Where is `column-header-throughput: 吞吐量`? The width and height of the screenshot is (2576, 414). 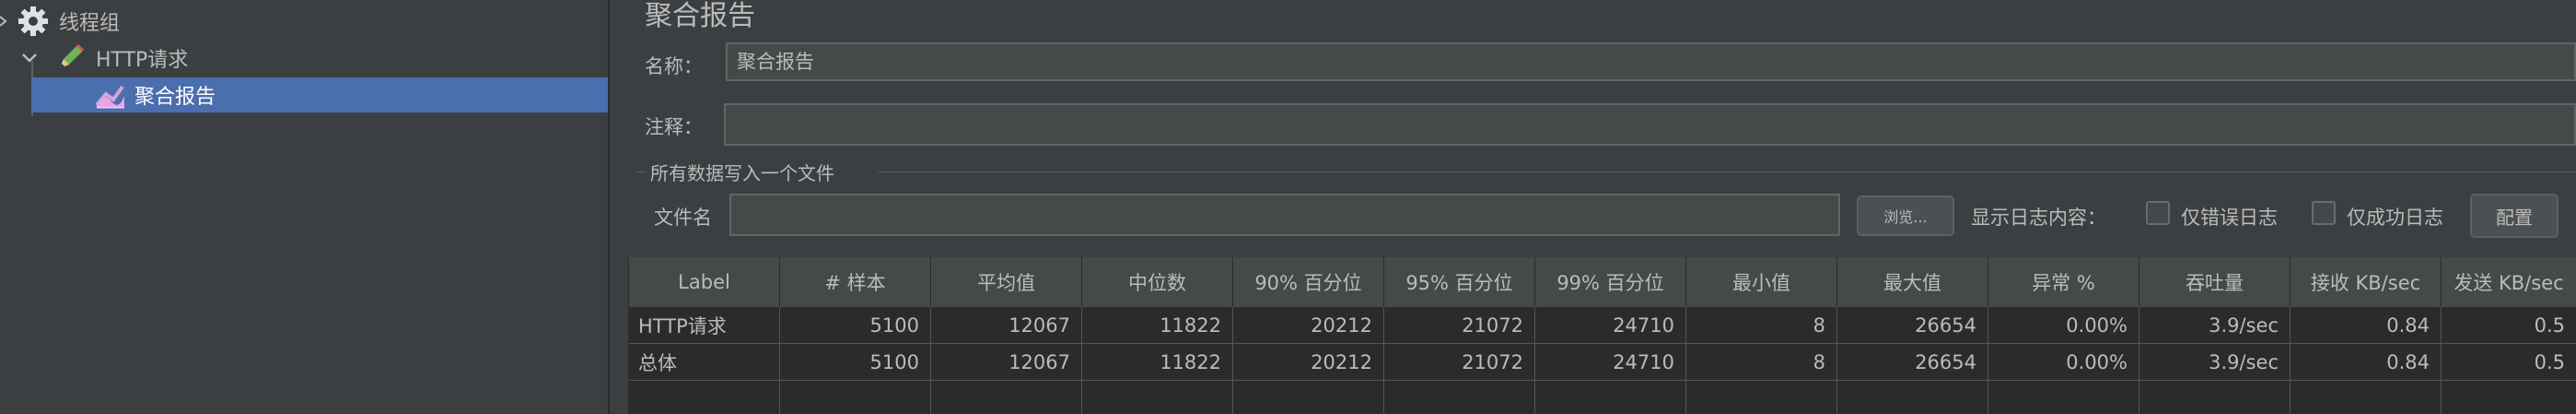
column-header-throughput: 吞吐量 is located at coordinates (2214, 282).